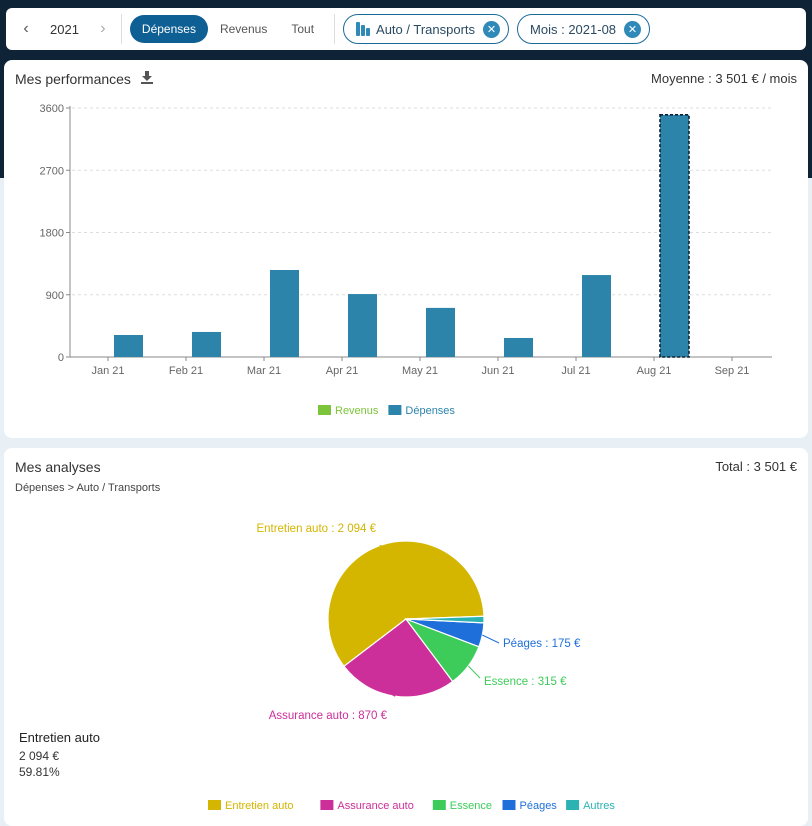  I want to click on pie-label: Essence : 315 €, so click(525, 682).